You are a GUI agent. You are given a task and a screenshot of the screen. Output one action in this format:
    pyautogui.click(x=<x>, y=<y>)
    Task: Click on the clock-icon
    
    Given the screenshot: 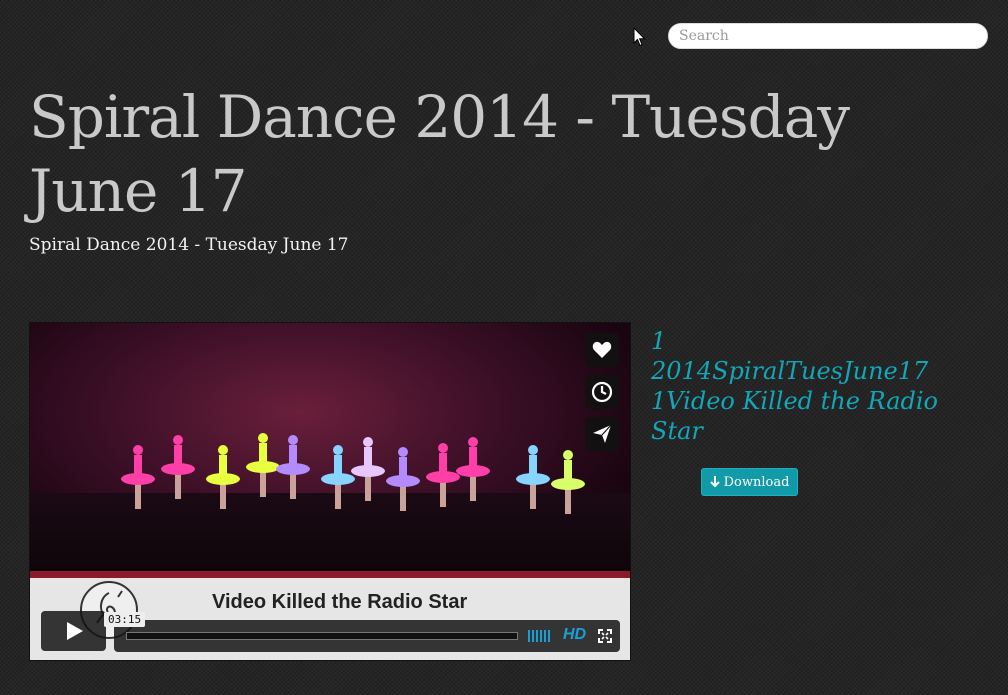 What is the action you would take?
    pyautogui.click(x=602, y=392)
    